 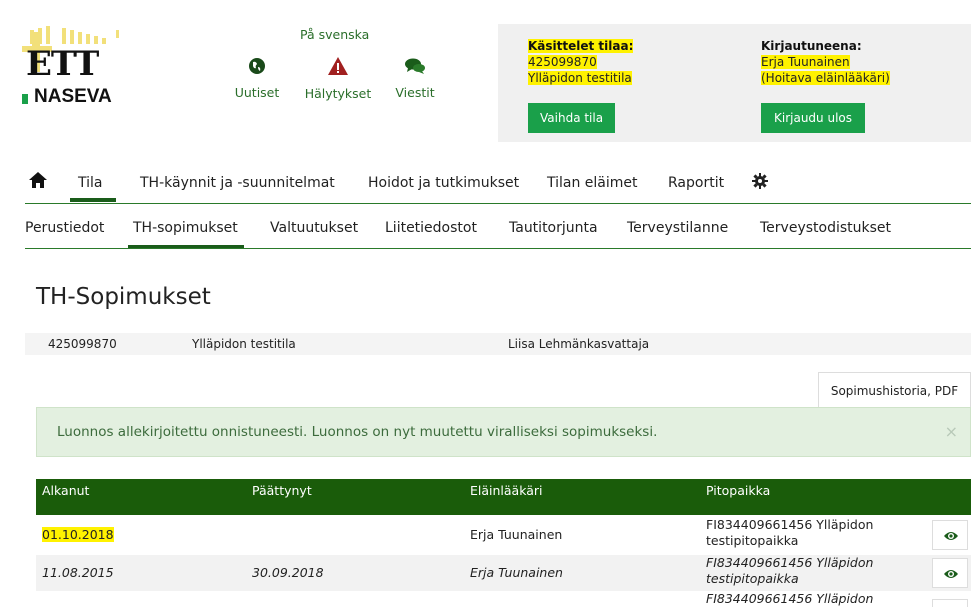 What do you see at coordinates (581, 46) in the screenshot?
I see `current-farm-label: Käsittelet tilaa:` at bounding box center [581, 46].